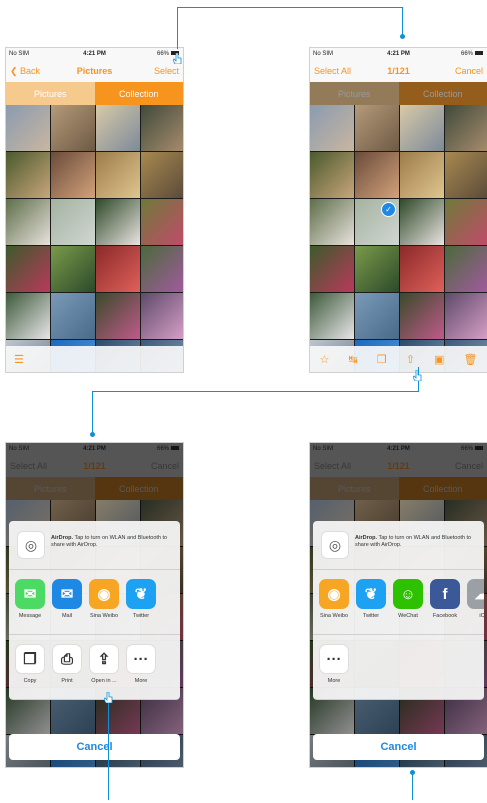 This screenshot has height=803, width=487. Describe the element at coordinates (470, 359) in the screenshot. I see `trash-icon: 🗑` at that location.